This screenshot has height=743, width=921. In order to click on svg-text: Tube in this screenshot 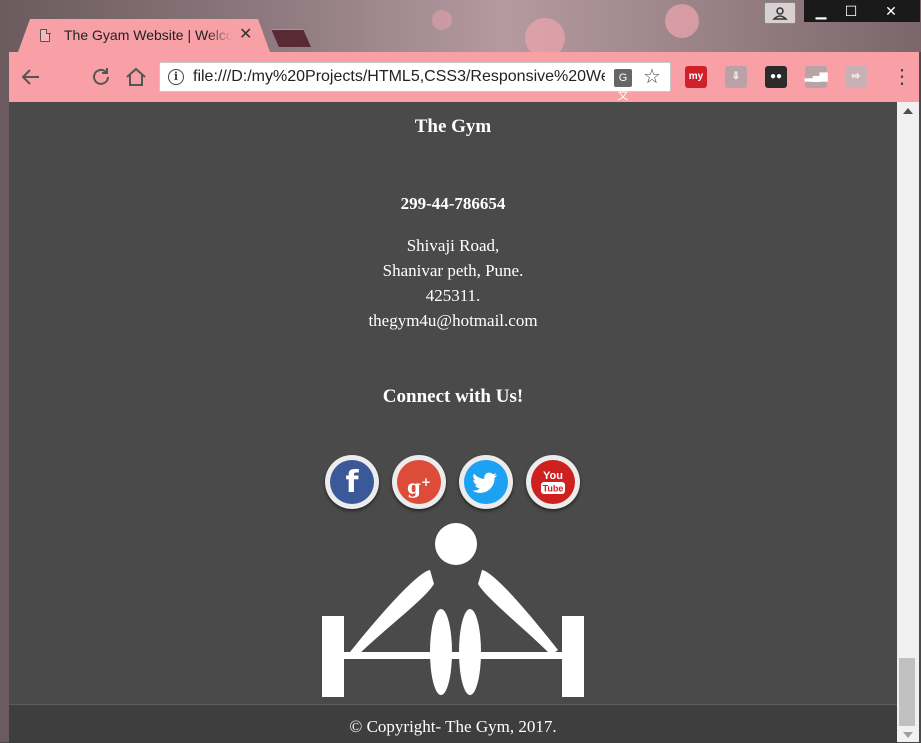, I will do `click(553, 489)`.